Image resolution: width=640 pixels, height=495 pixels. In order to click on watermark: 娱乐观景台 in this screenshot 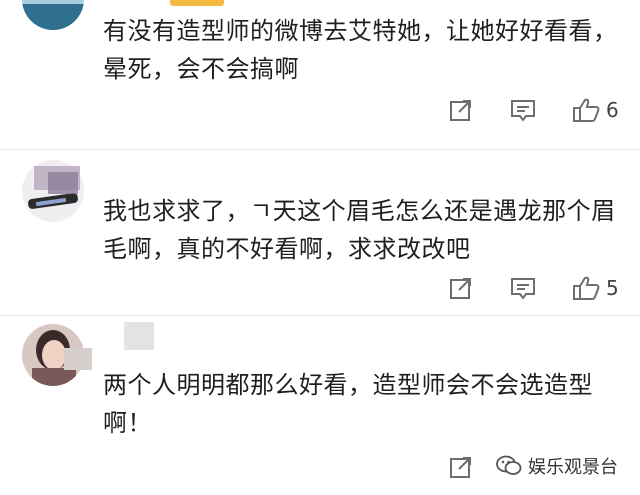, I will do `click(557, 466)`.